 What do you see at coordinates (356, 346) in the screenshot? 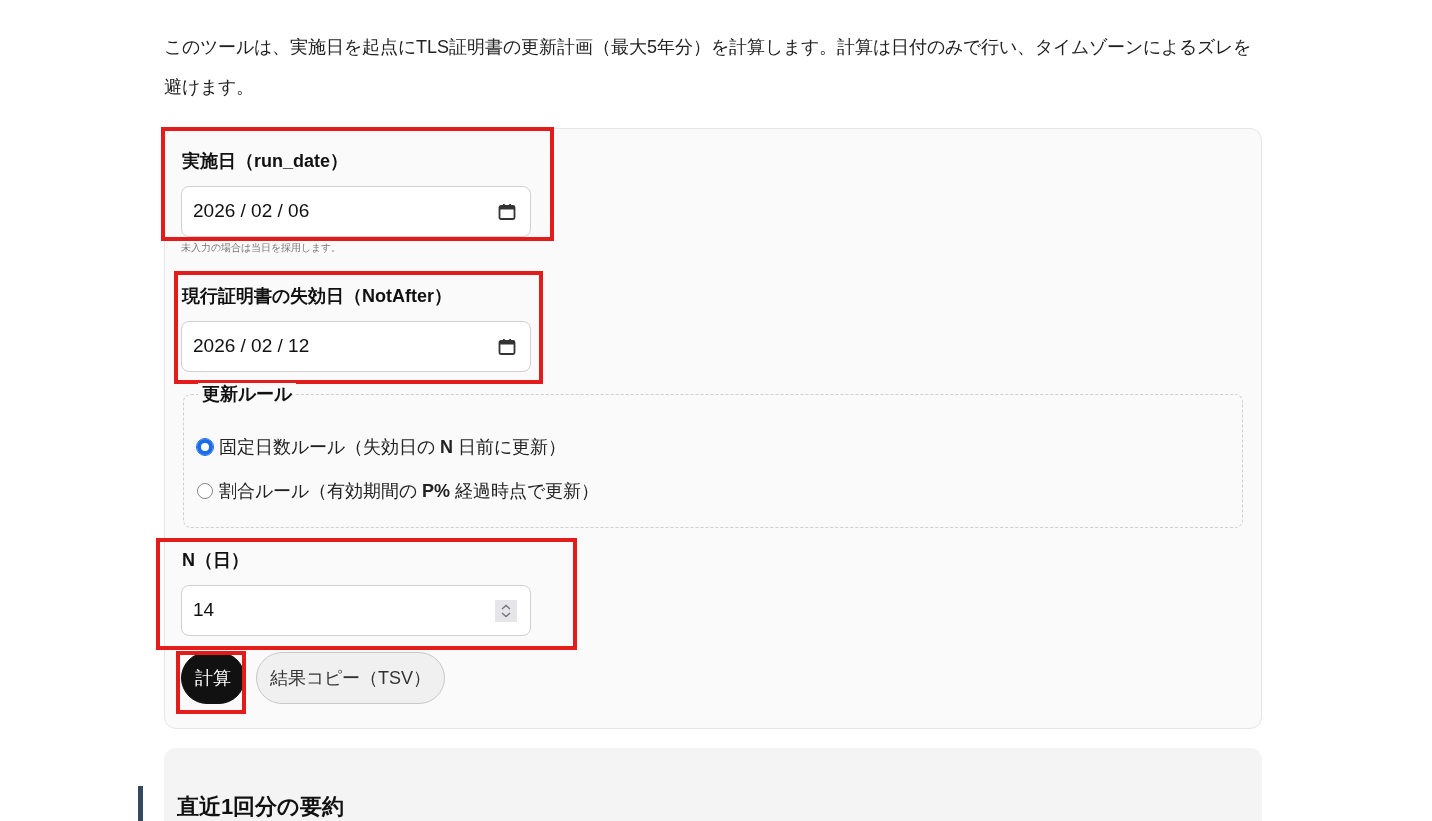
I see `date-field: 2026 / 02 / 12` at bounding box center [356, 346].